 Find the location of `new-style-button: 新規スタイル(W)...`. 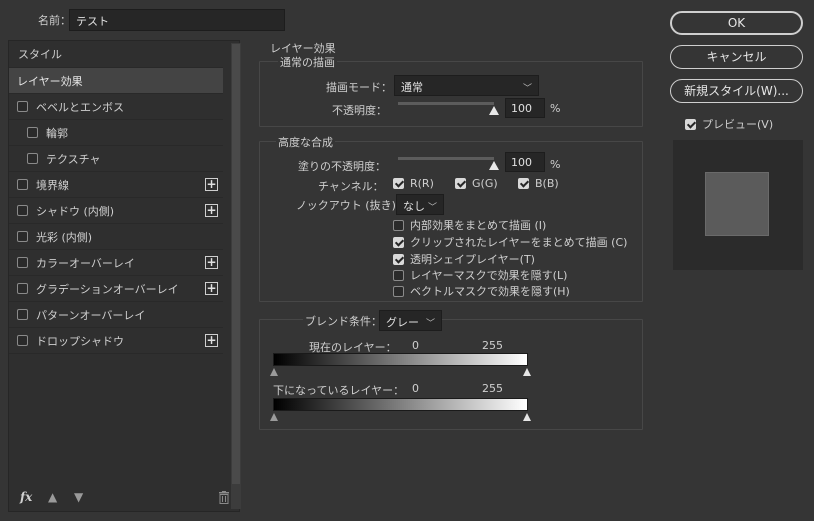

new-style-button: 新規スタイル(W)... is located at coordinates (736, 91).